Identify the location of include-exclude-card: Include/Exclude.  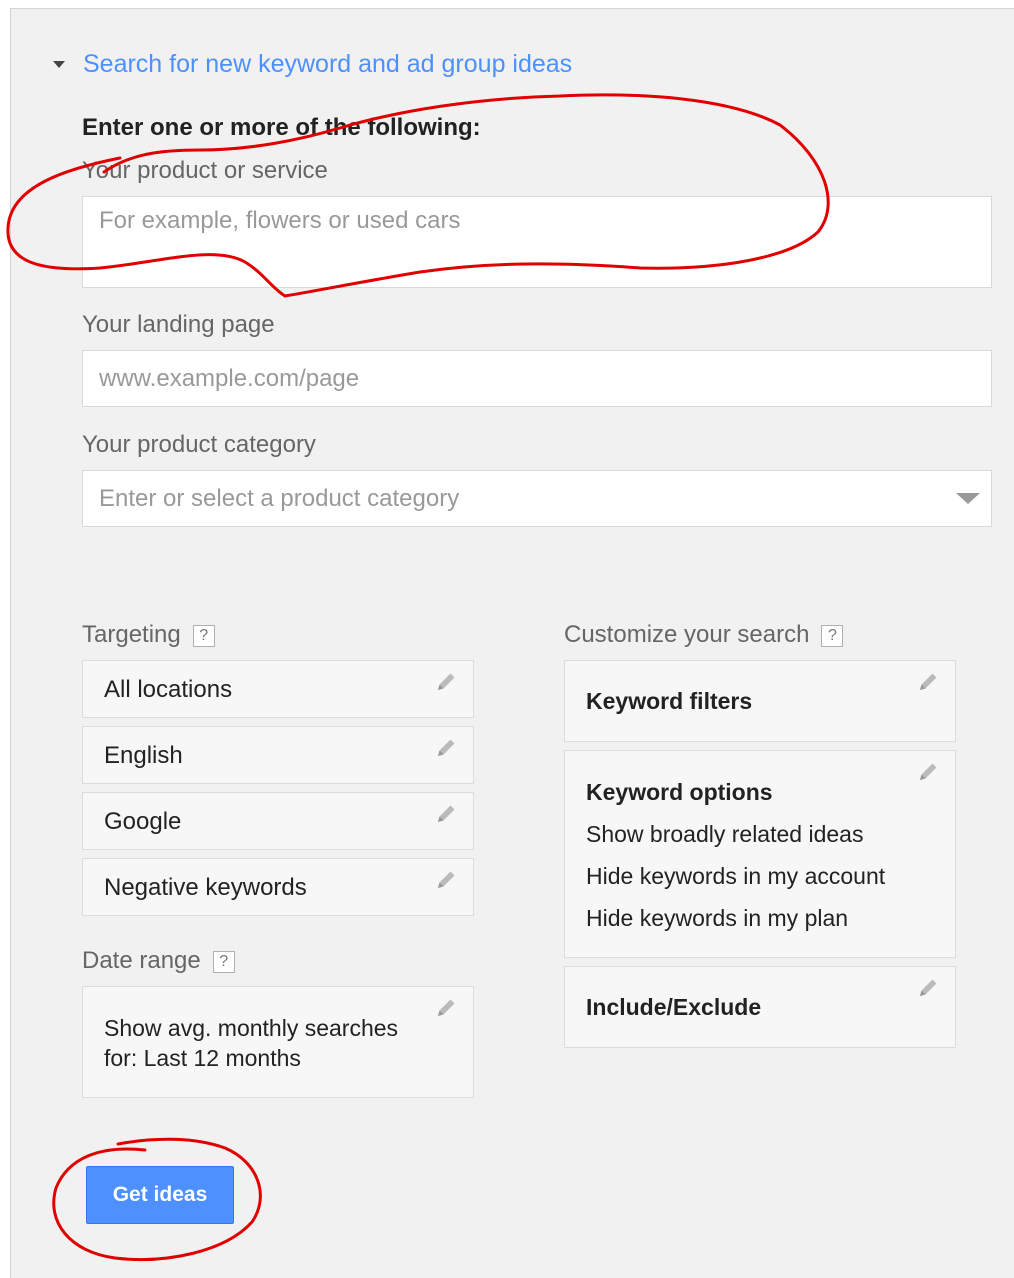
(760, 1007).